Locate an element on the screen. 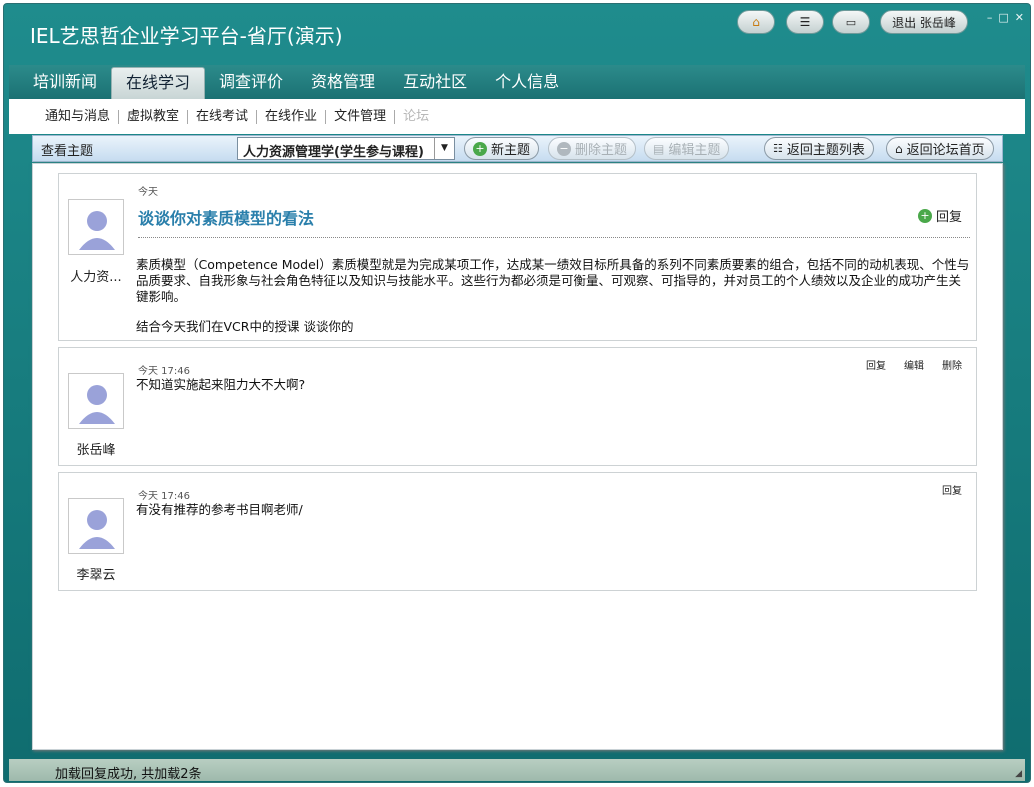 The image size is (1034, 787). subnav-file-management: 文件管理 is located at coordinates (361, 116).